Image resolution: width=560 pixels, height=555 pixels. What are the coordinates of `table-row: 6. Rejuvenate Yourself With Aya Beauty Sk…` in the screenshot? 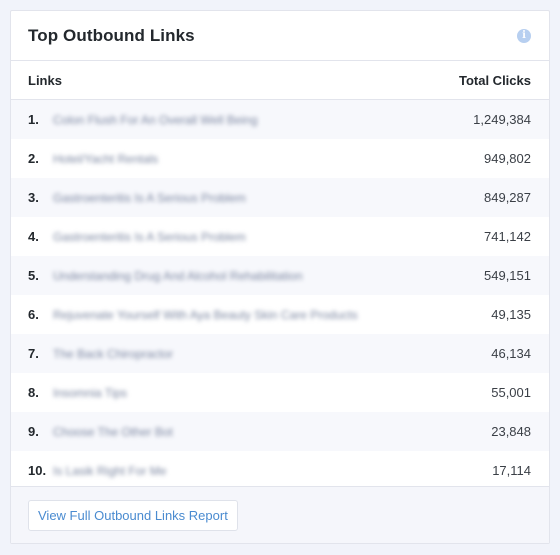 It's located at (280, 314).